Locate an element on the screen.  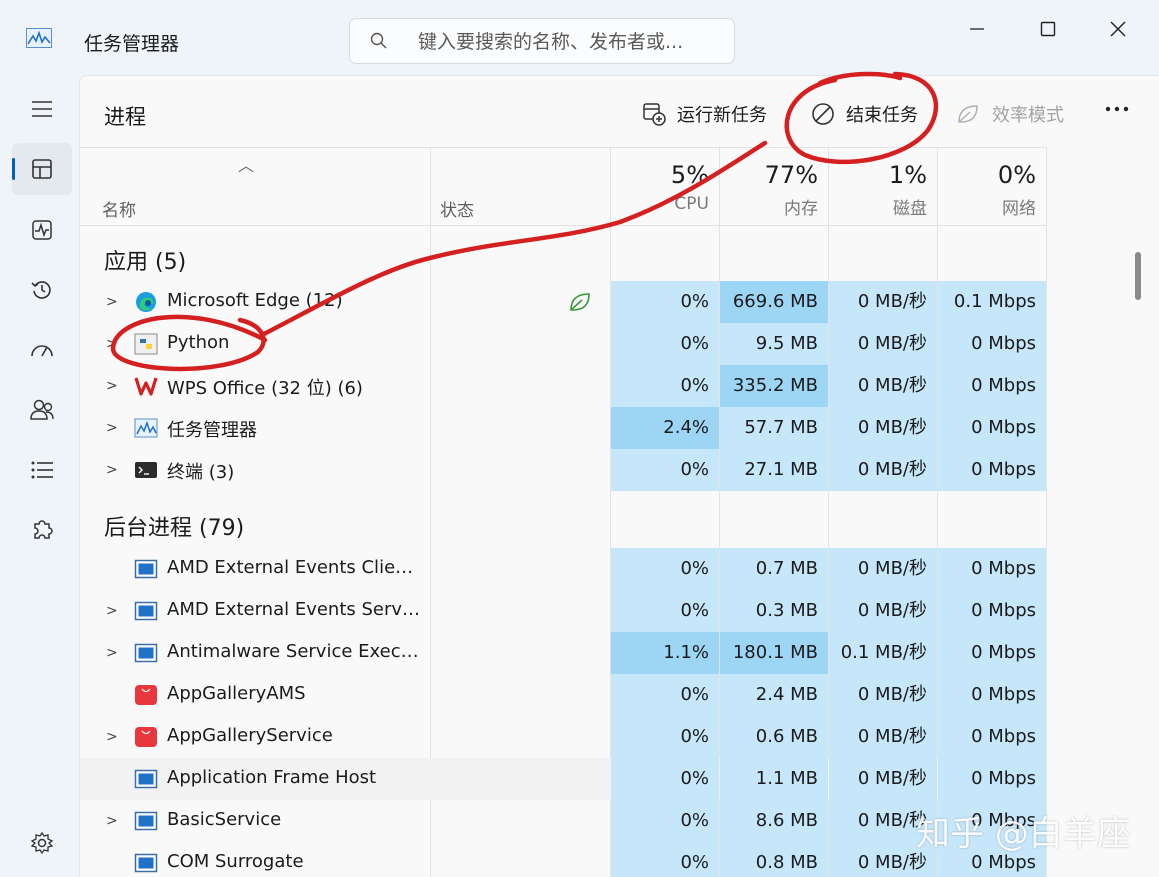
process-row: > Python 0% 9.5 MB 0 MB/秒 0 Mbps is located at coordinates (563, 344).